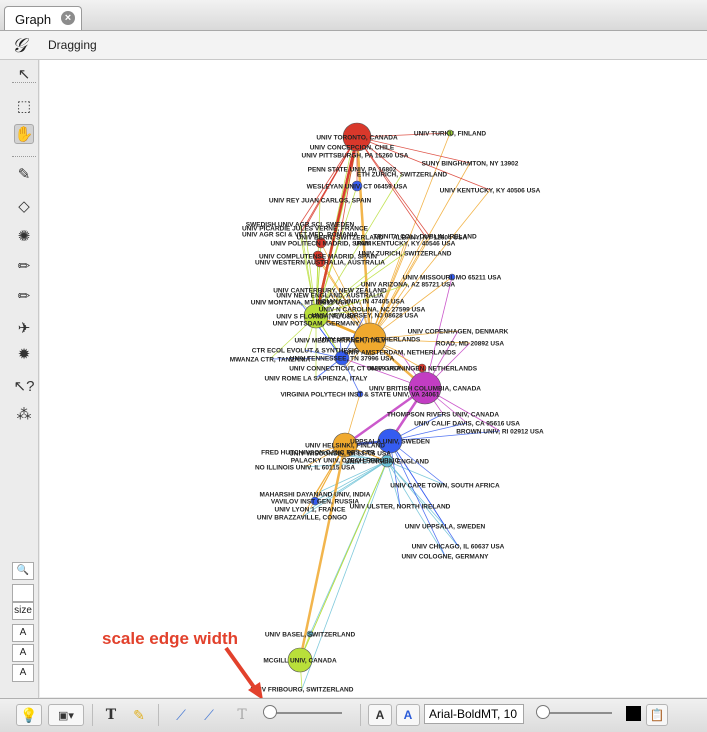 This screenshot has height=732, width=707. Describe the element at coordinates (474, 714) in the screenshot. I see `font-name-field: Arial-BoldMT, 10` at that location.